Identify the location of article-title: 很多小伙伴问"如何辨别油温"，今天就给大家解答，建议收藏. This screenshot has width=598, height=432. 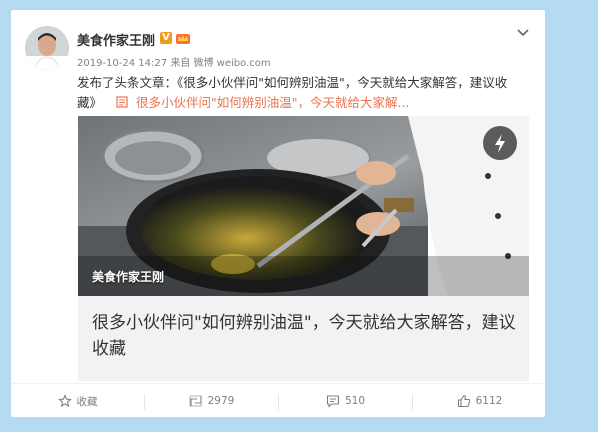
(307, 336).